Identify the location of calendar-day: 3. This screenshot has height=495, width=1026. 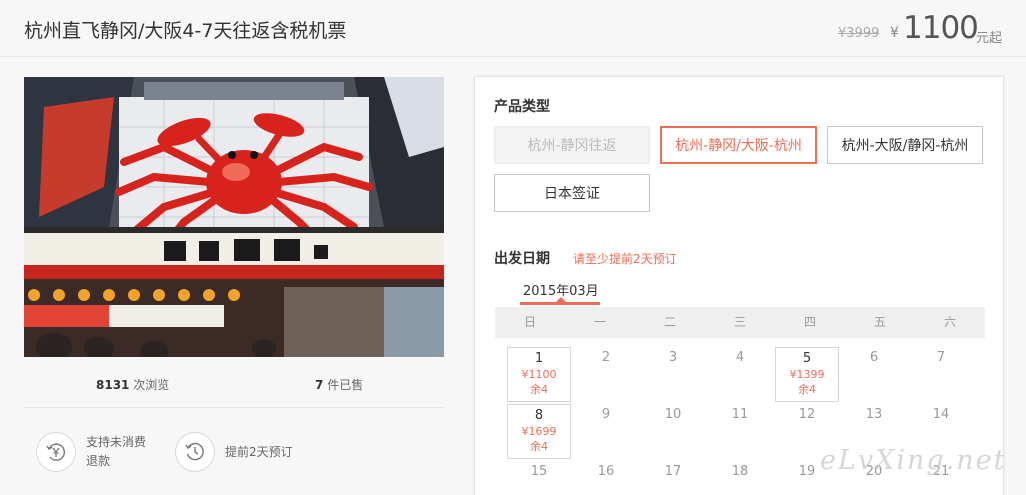
(673, 356).